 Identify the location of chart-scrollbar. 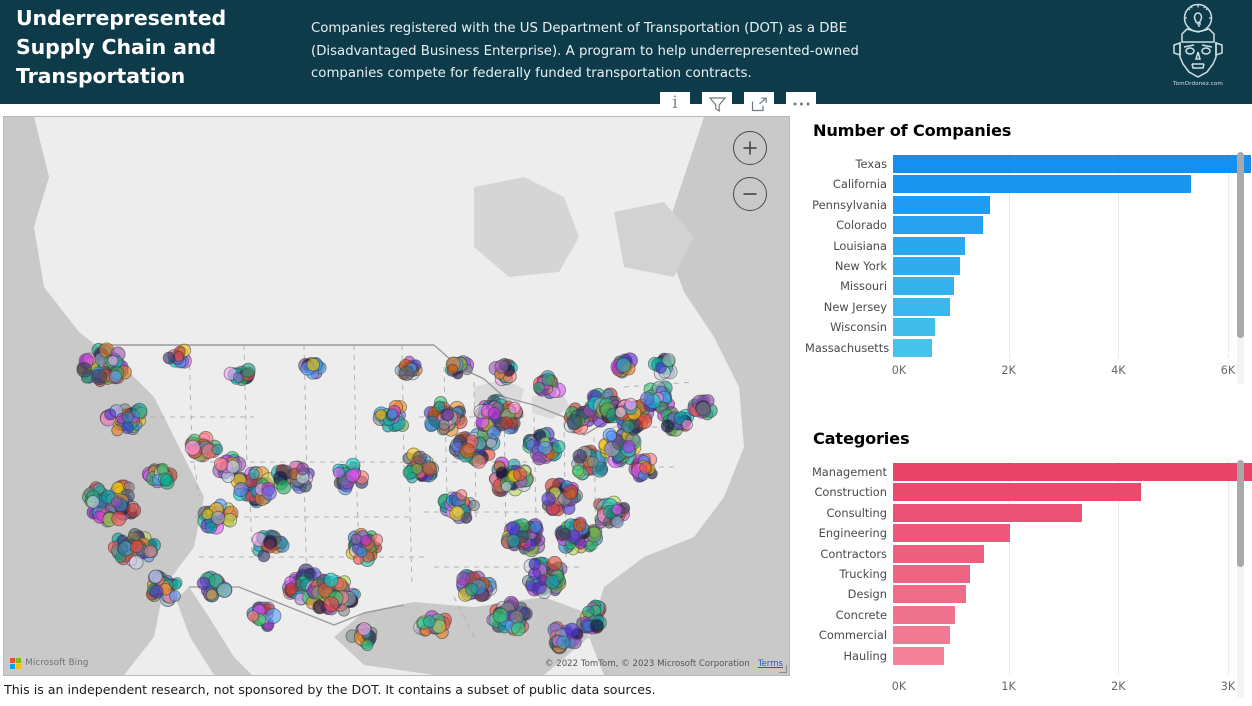
(1240, 268).